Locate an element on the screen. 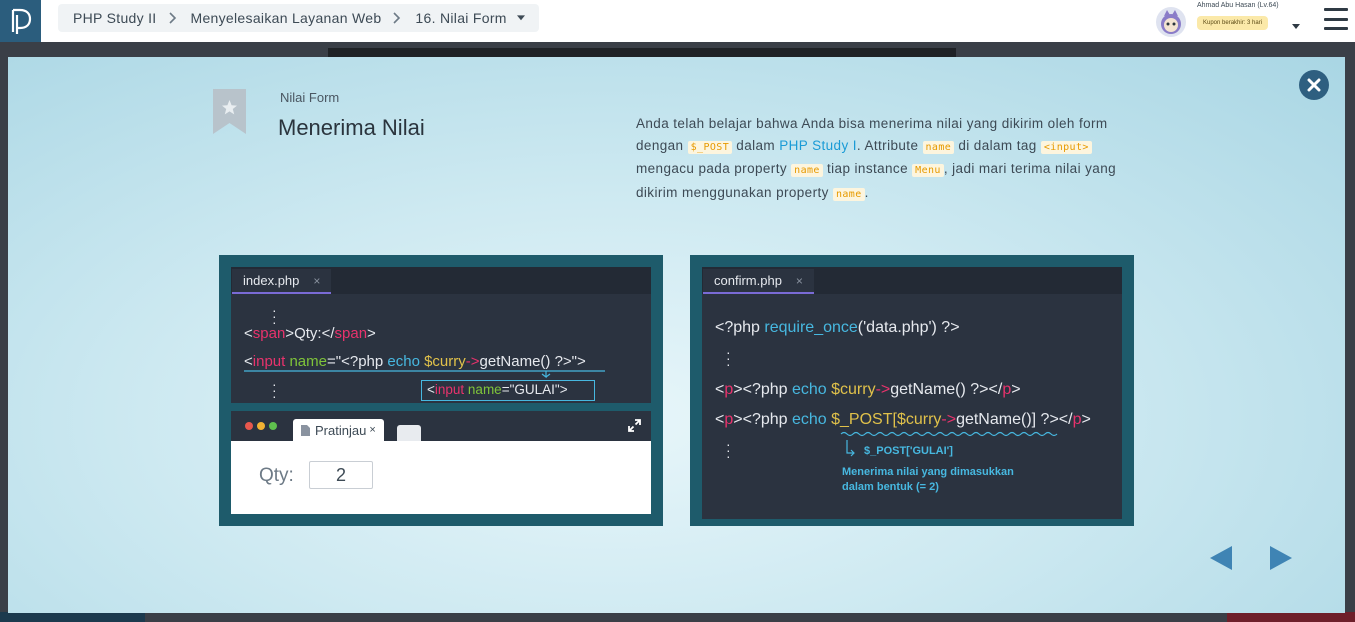  editor-tab-bar: confirm.php × is located at coordinates (912, 280).